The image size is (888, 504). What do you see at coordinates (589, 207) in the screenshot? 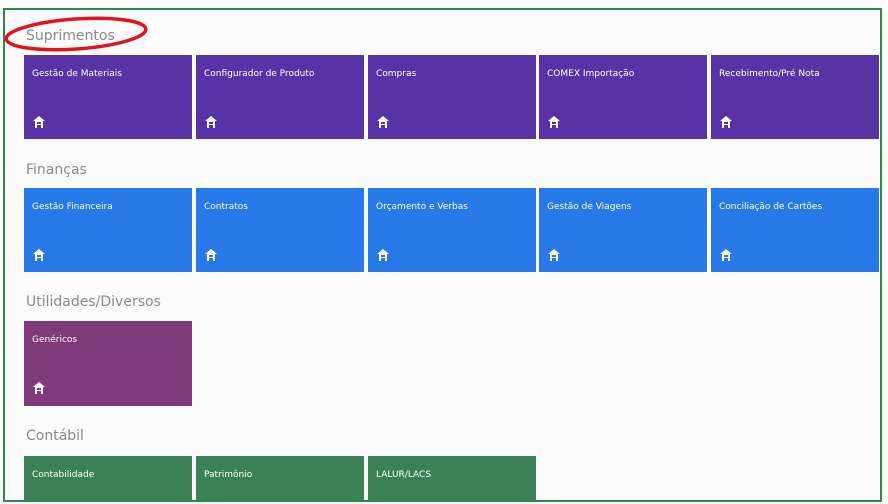
I see `tile-label: Gestão de Viagens` at bounding box center [589, 207].